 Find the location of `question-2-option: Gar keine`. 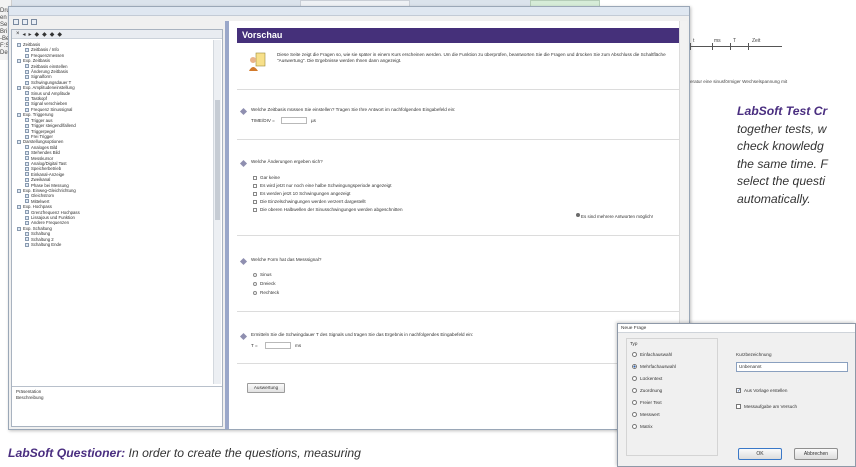

question-2-option: Gar keine is located at coordinates (266, 177).